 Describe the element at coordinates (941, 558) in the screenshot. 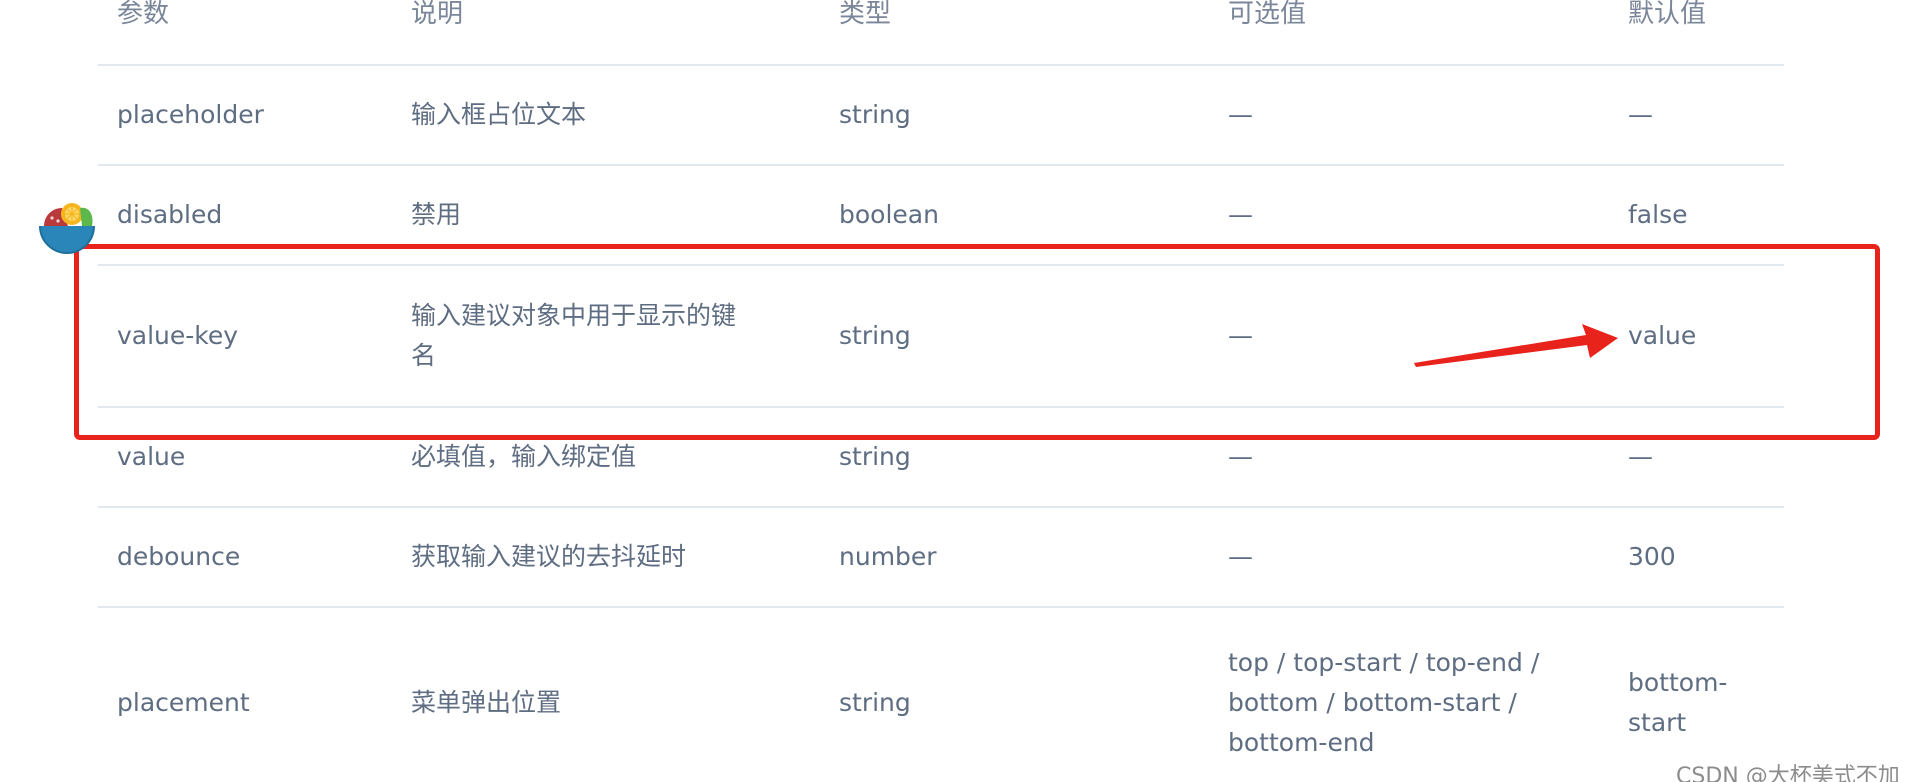

I see `table-row: debounce 获取输入建议的去抖延时 number — 300` at that location.